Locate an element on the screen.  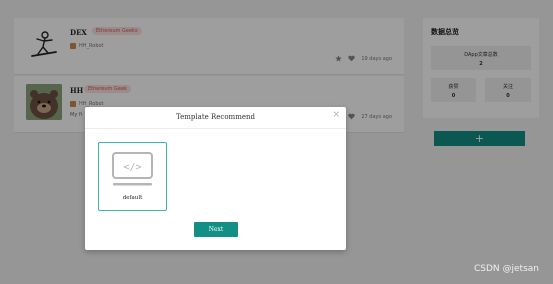
code-monitor-icon: </> is located at coordinates (132, 169).